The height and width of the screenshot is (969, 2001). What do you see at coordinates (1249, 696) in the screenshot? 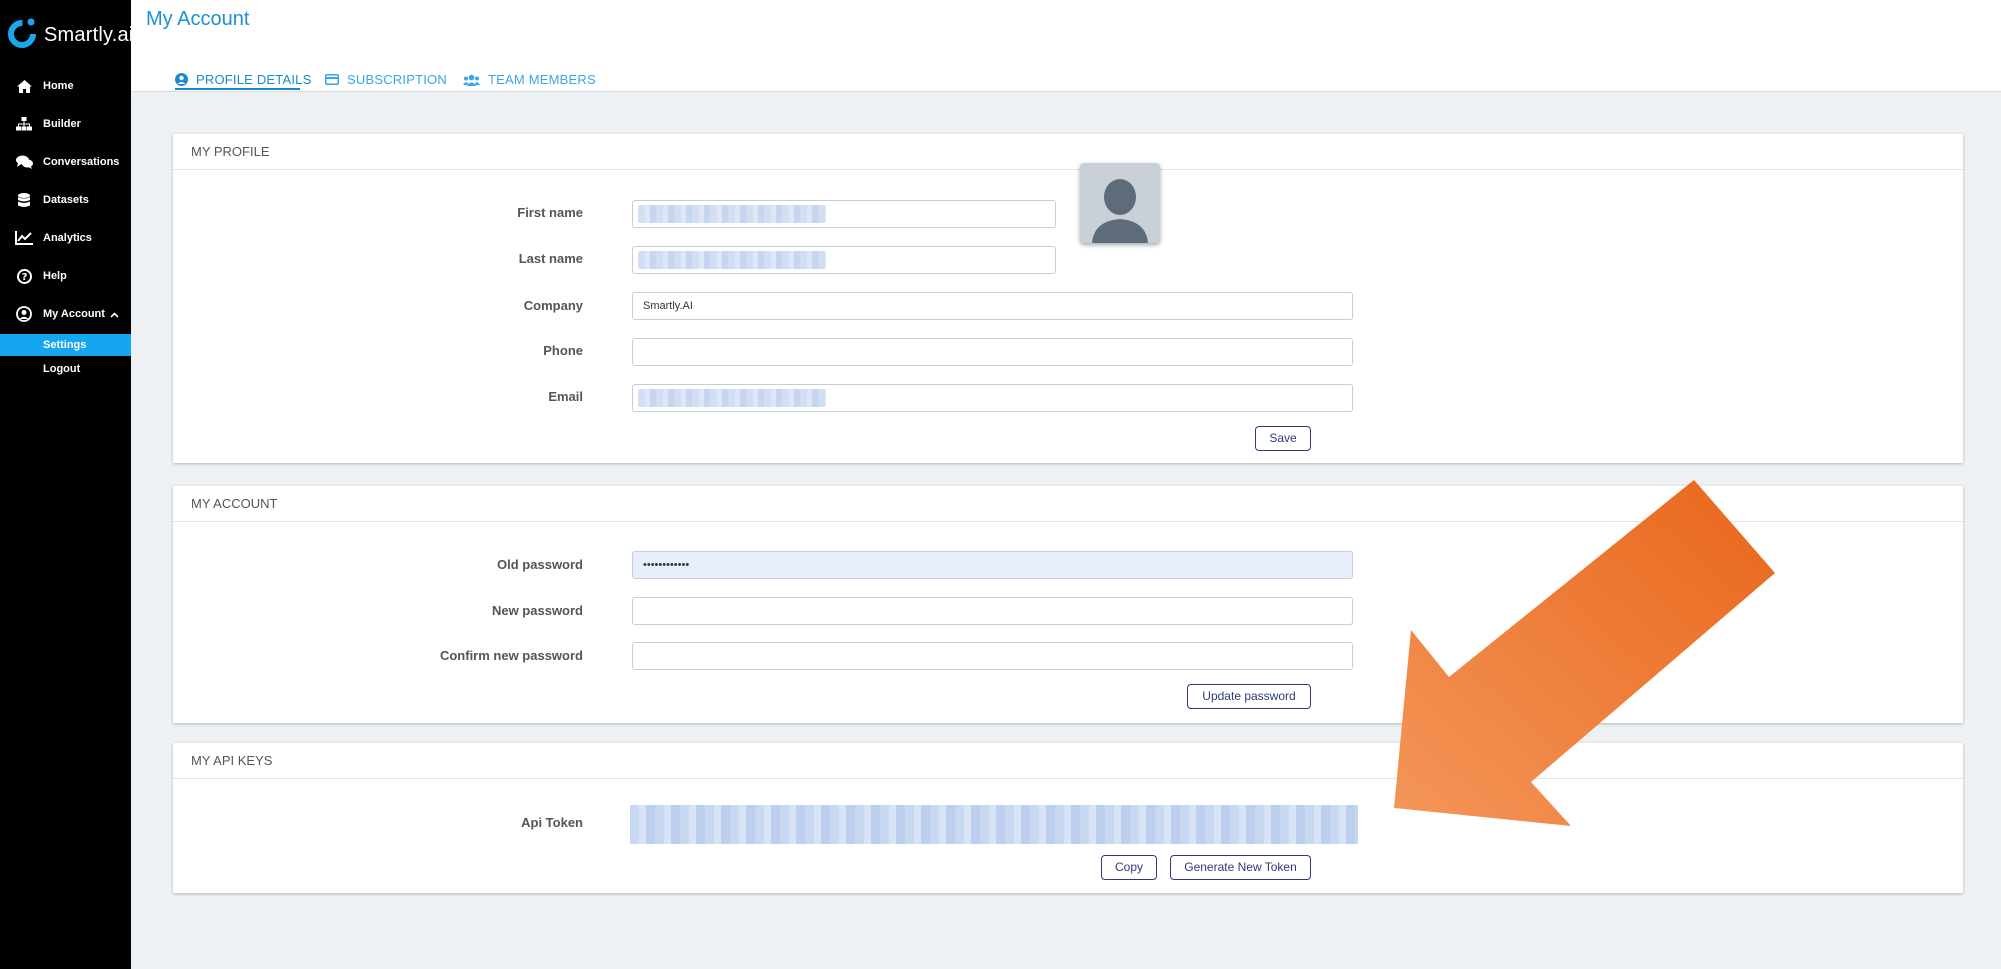
I see `update-password-button: Update password` at bounding box center [1249, 696].